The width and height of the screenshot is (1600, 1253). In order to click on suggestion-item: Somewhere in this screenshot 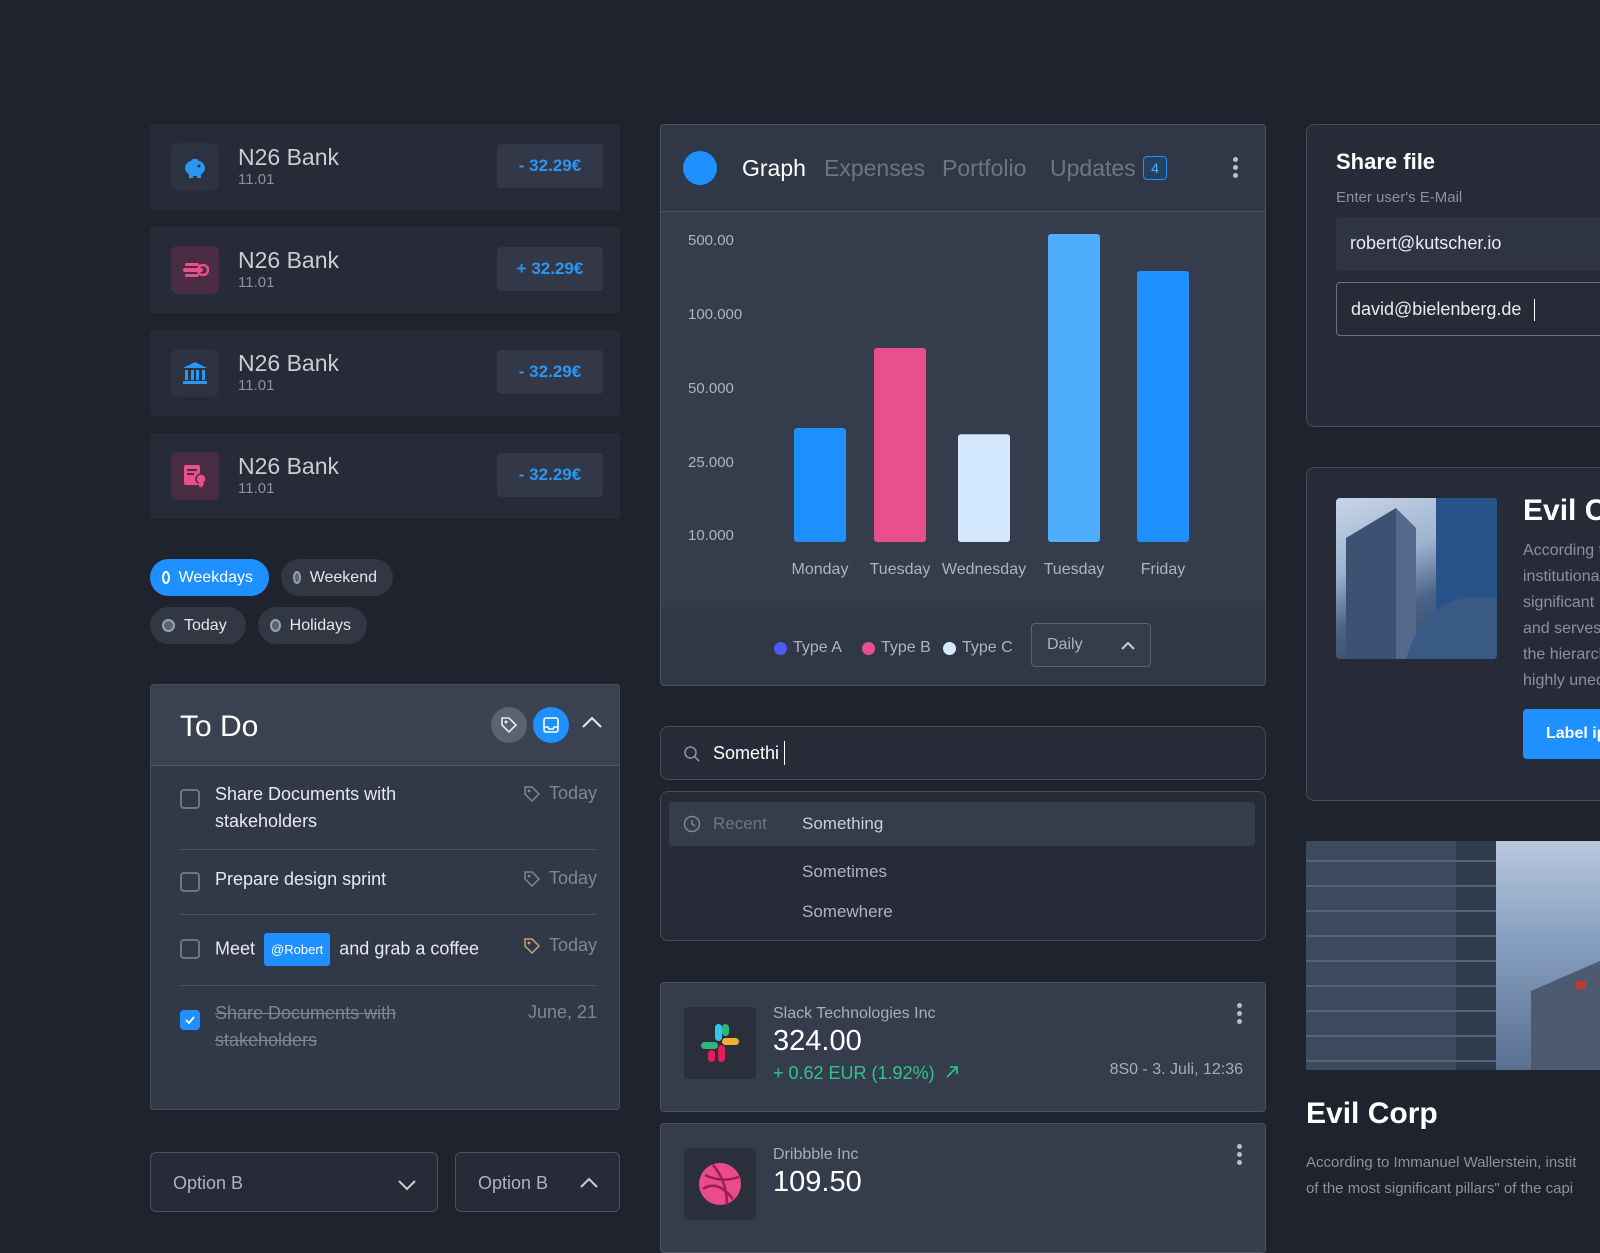, I will do `click(847, 912)`.